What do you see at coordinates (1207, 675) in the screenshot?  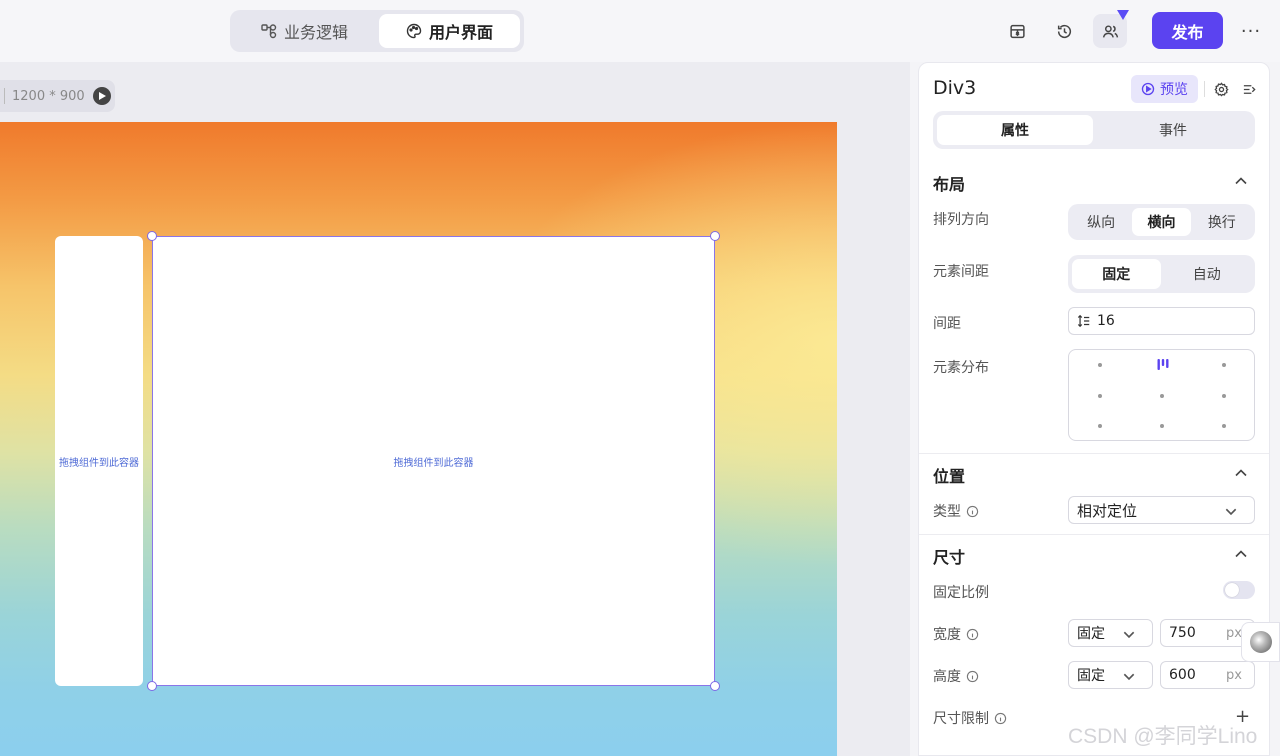 I see `height-input: 600 px` at bounding box center [1207, 675].